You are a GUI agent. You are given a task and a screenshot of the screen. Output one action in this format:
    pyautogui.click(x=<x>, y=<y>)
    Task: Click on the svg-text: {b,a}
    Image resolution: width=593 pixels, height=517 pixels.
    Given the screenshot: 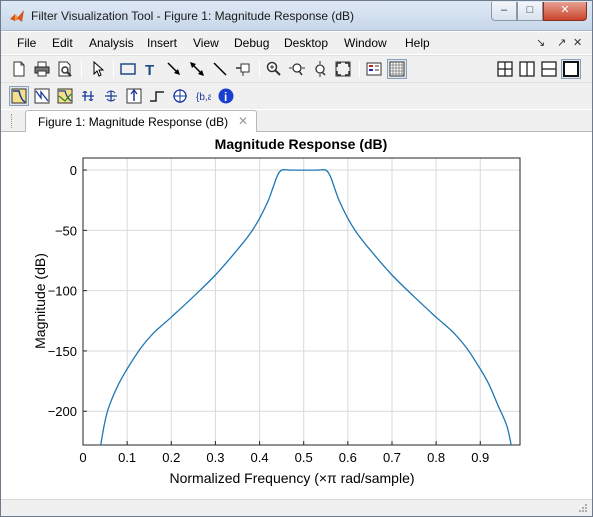 What is the action you would take?
    pyautogui.click(x=203, y=97)
    